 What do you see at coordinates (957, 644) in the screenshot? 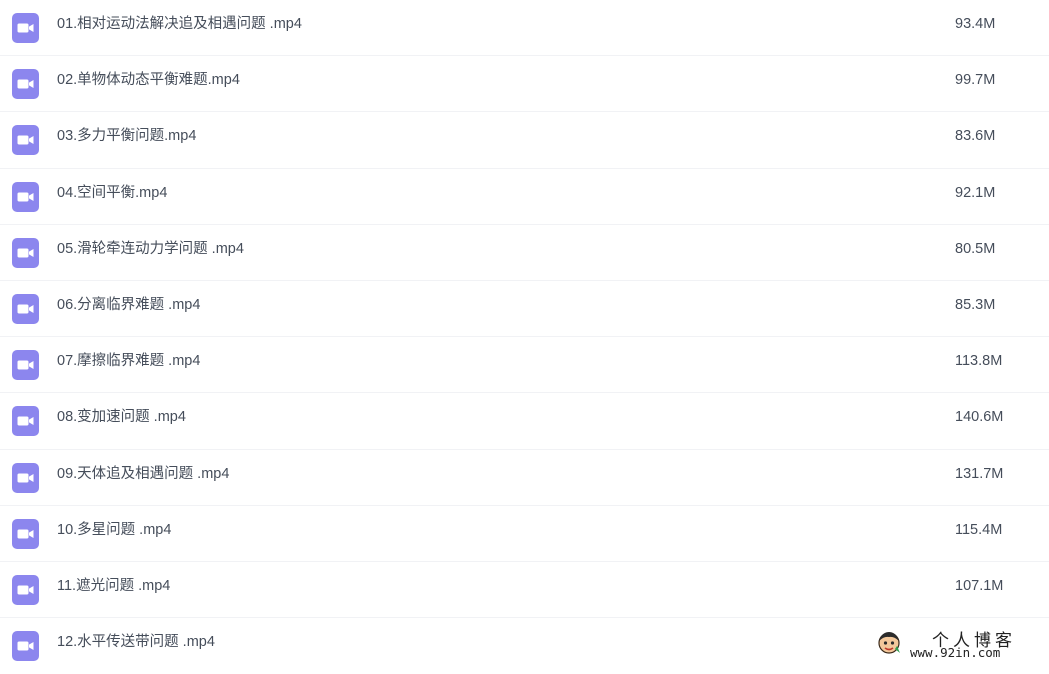
I see `blog-watermark: 个人博客 www.92in.com` at bounding box center [957, 644].